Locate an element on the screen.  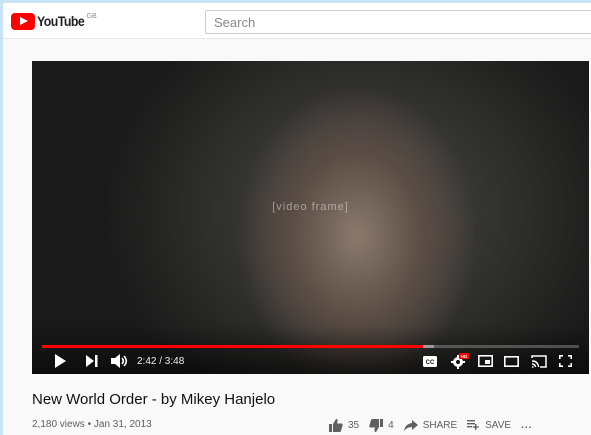
time-display: 2:42 / 3:48 is located at coordinates (160, 361).